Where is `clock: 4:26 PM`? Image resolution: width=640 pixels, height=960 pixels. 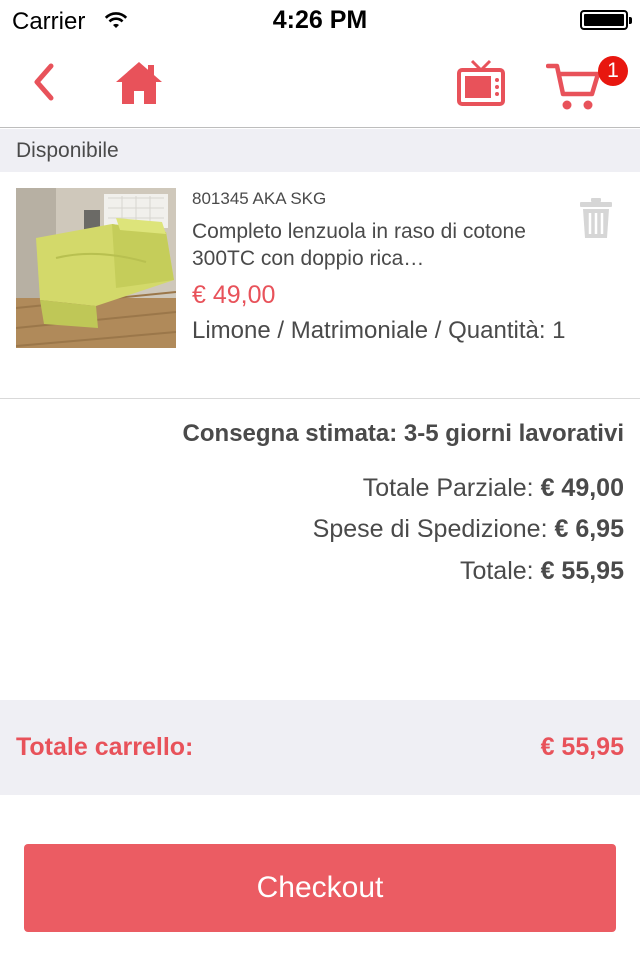 clock: 4:26 PM is located at coordinates (320, 20).